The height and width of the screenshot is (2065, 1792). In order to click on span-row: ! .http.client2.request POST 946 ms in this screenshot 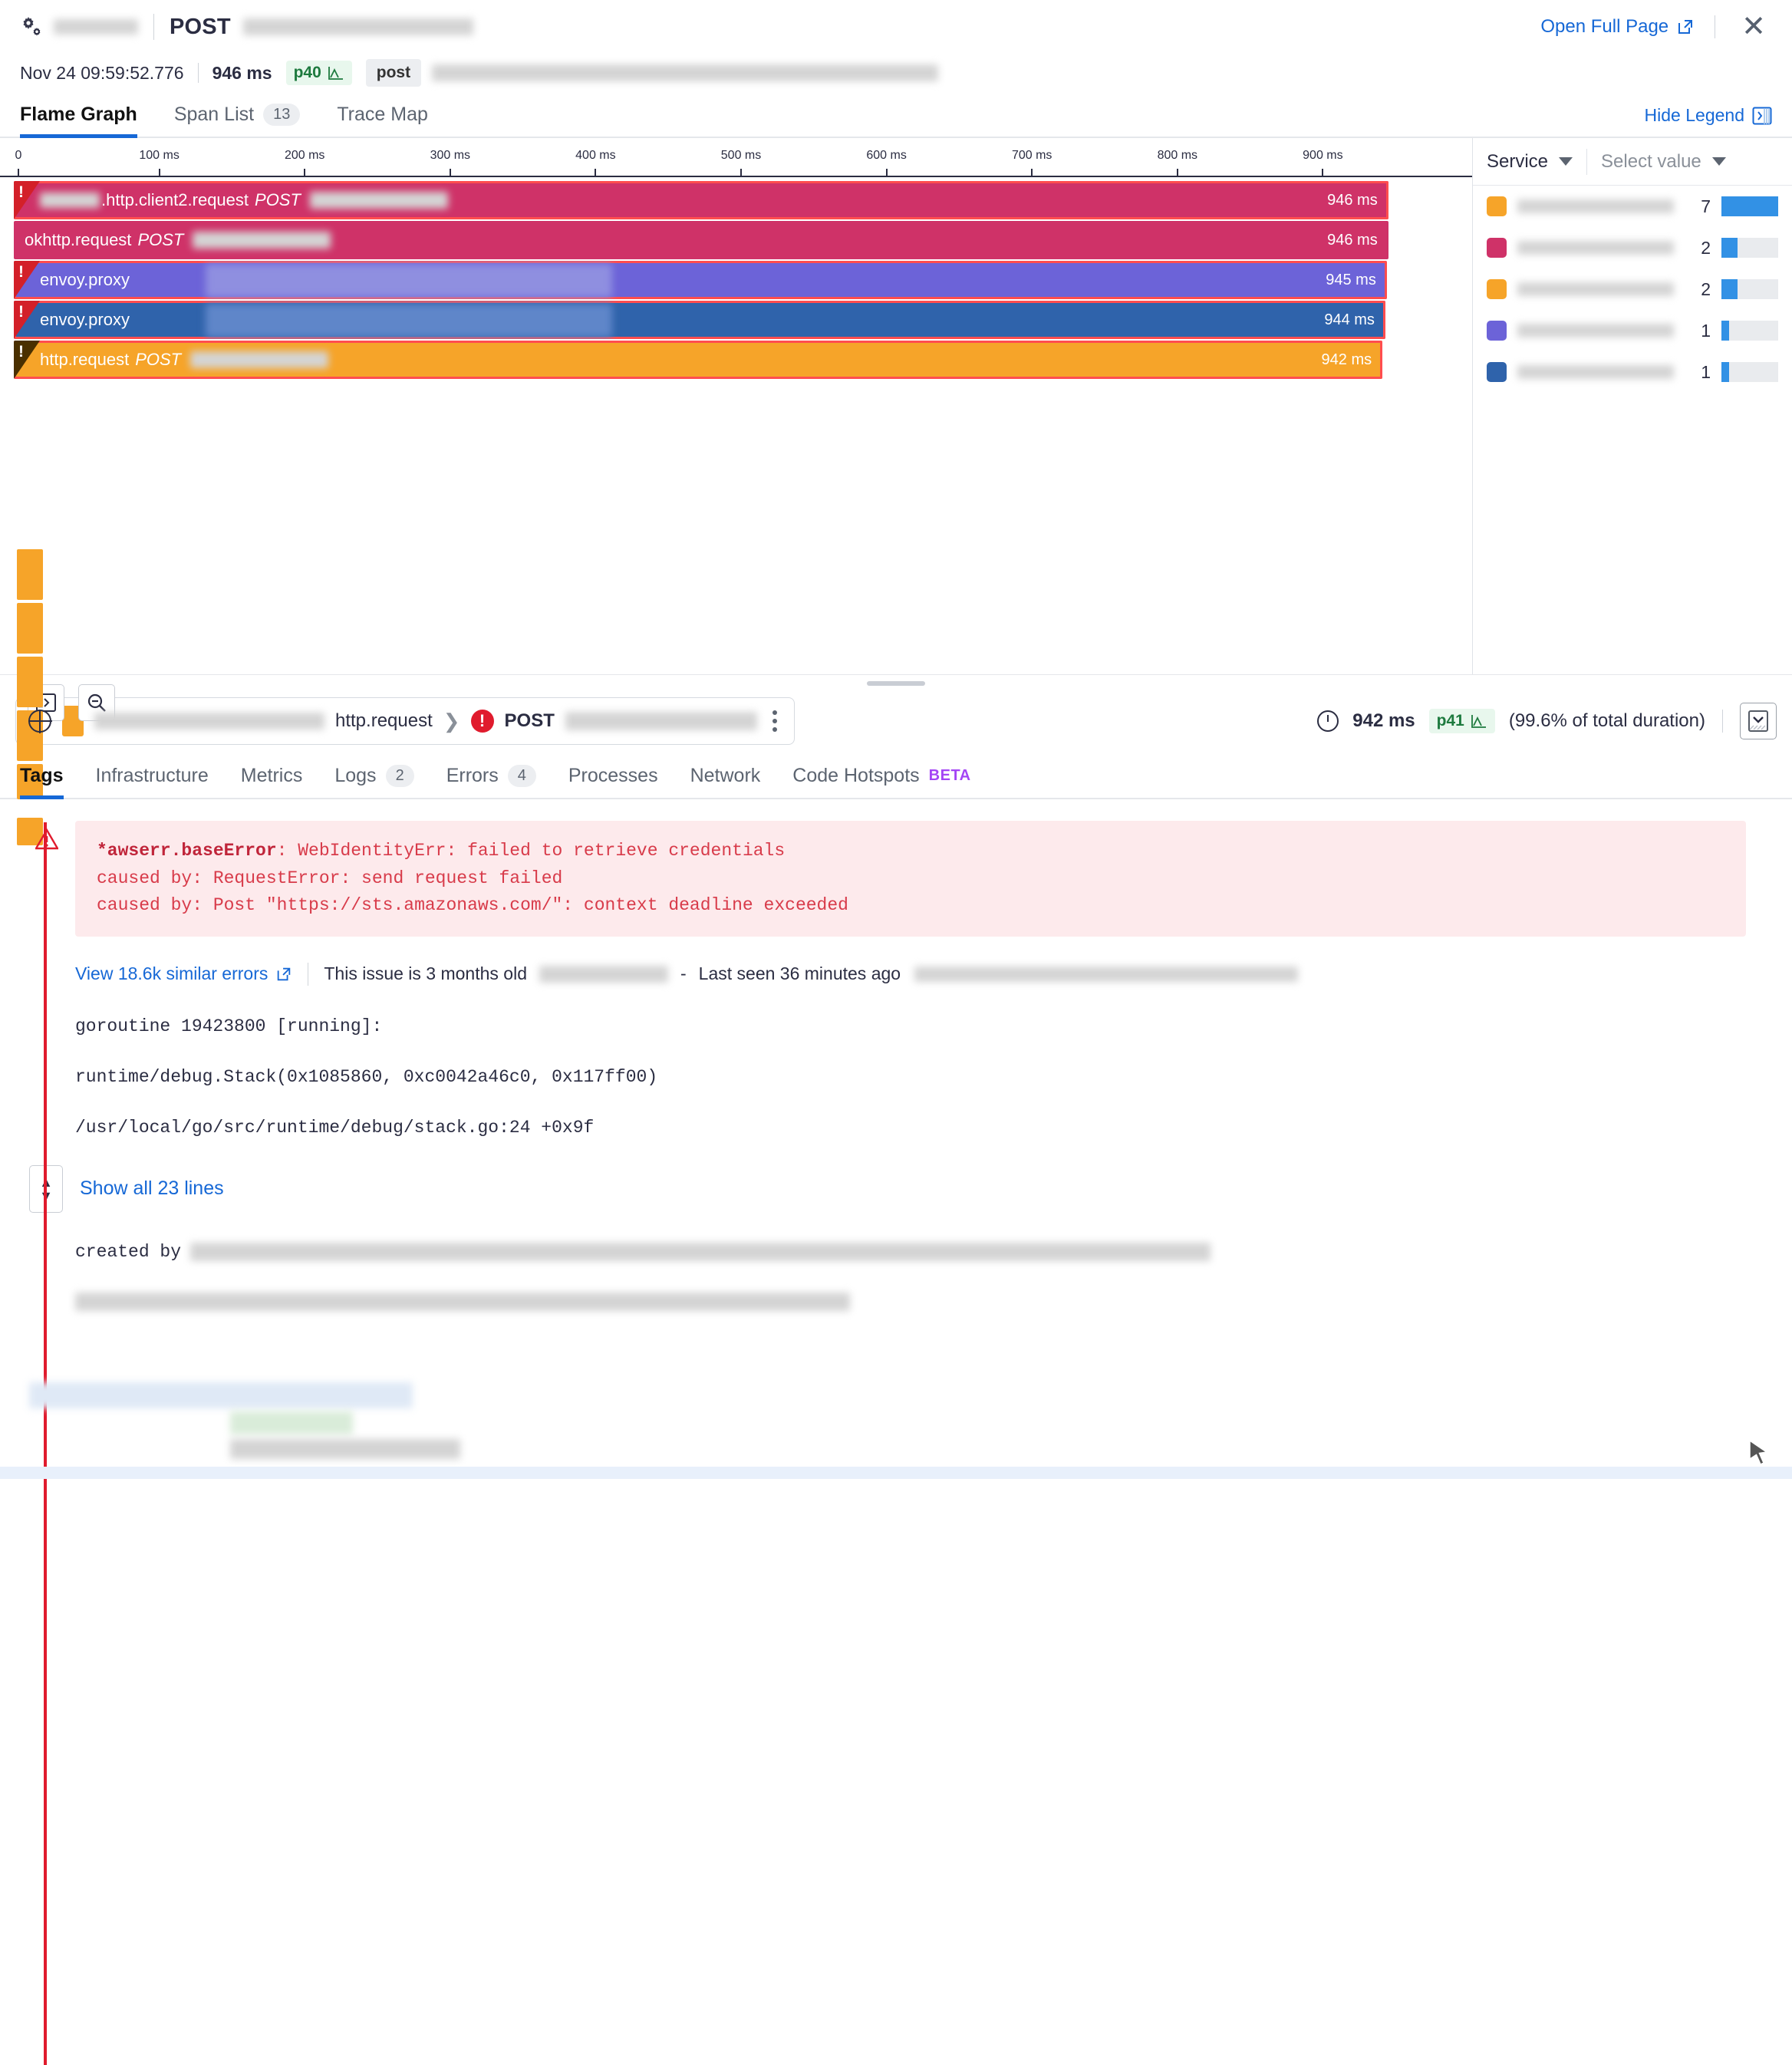, I will do `click(736, 200)`.